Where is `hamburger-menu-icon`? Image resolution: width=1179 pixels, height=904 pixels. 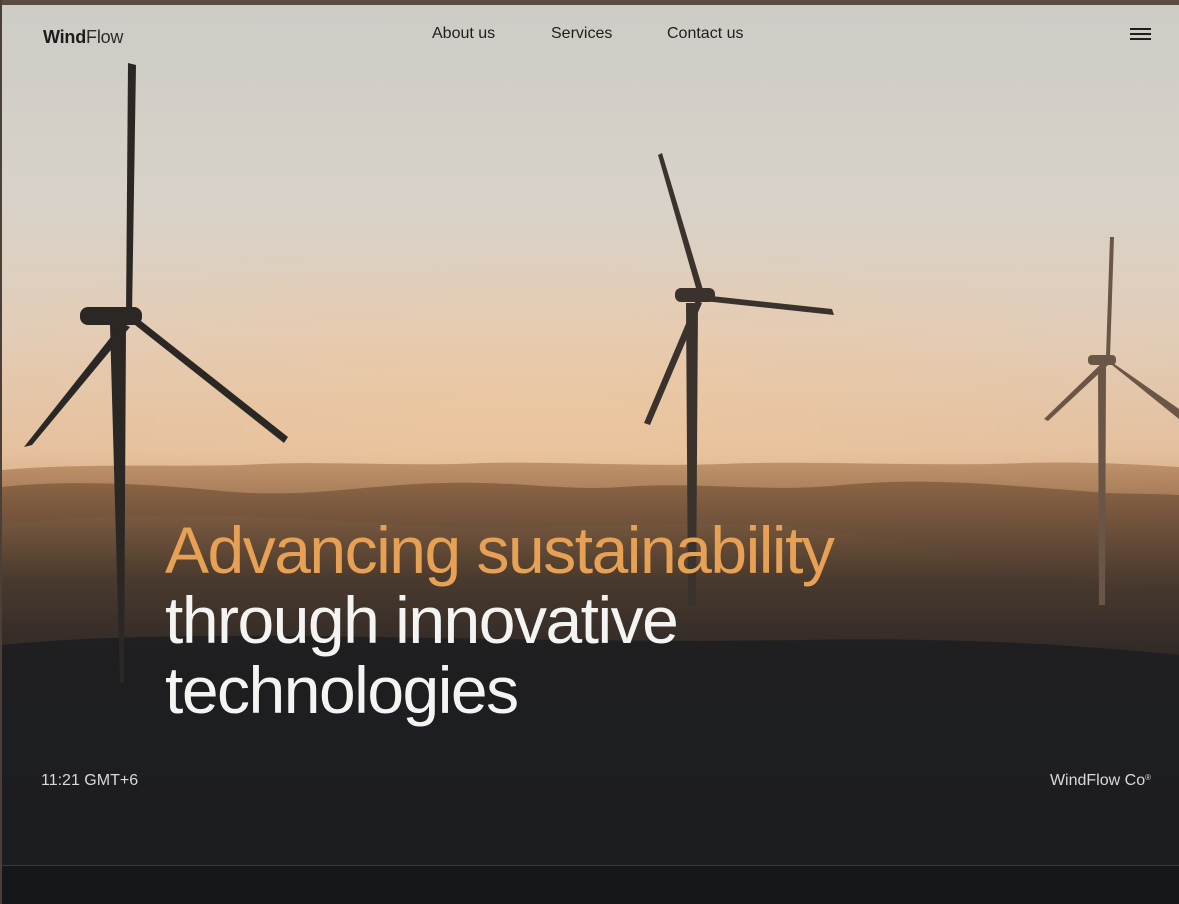 hamburger-menu-icon is located at coordinates (1140, 34).